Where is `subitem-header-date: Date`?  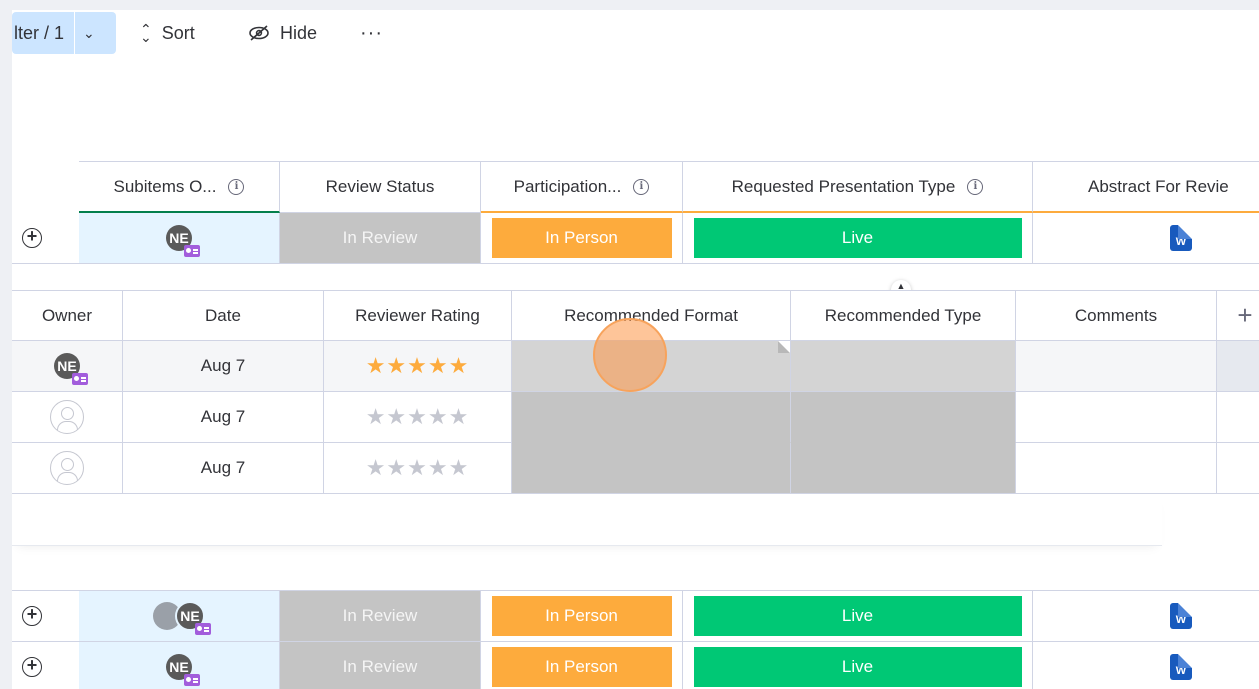
subitem-header-date: Date is located at coordinates (223, 315).